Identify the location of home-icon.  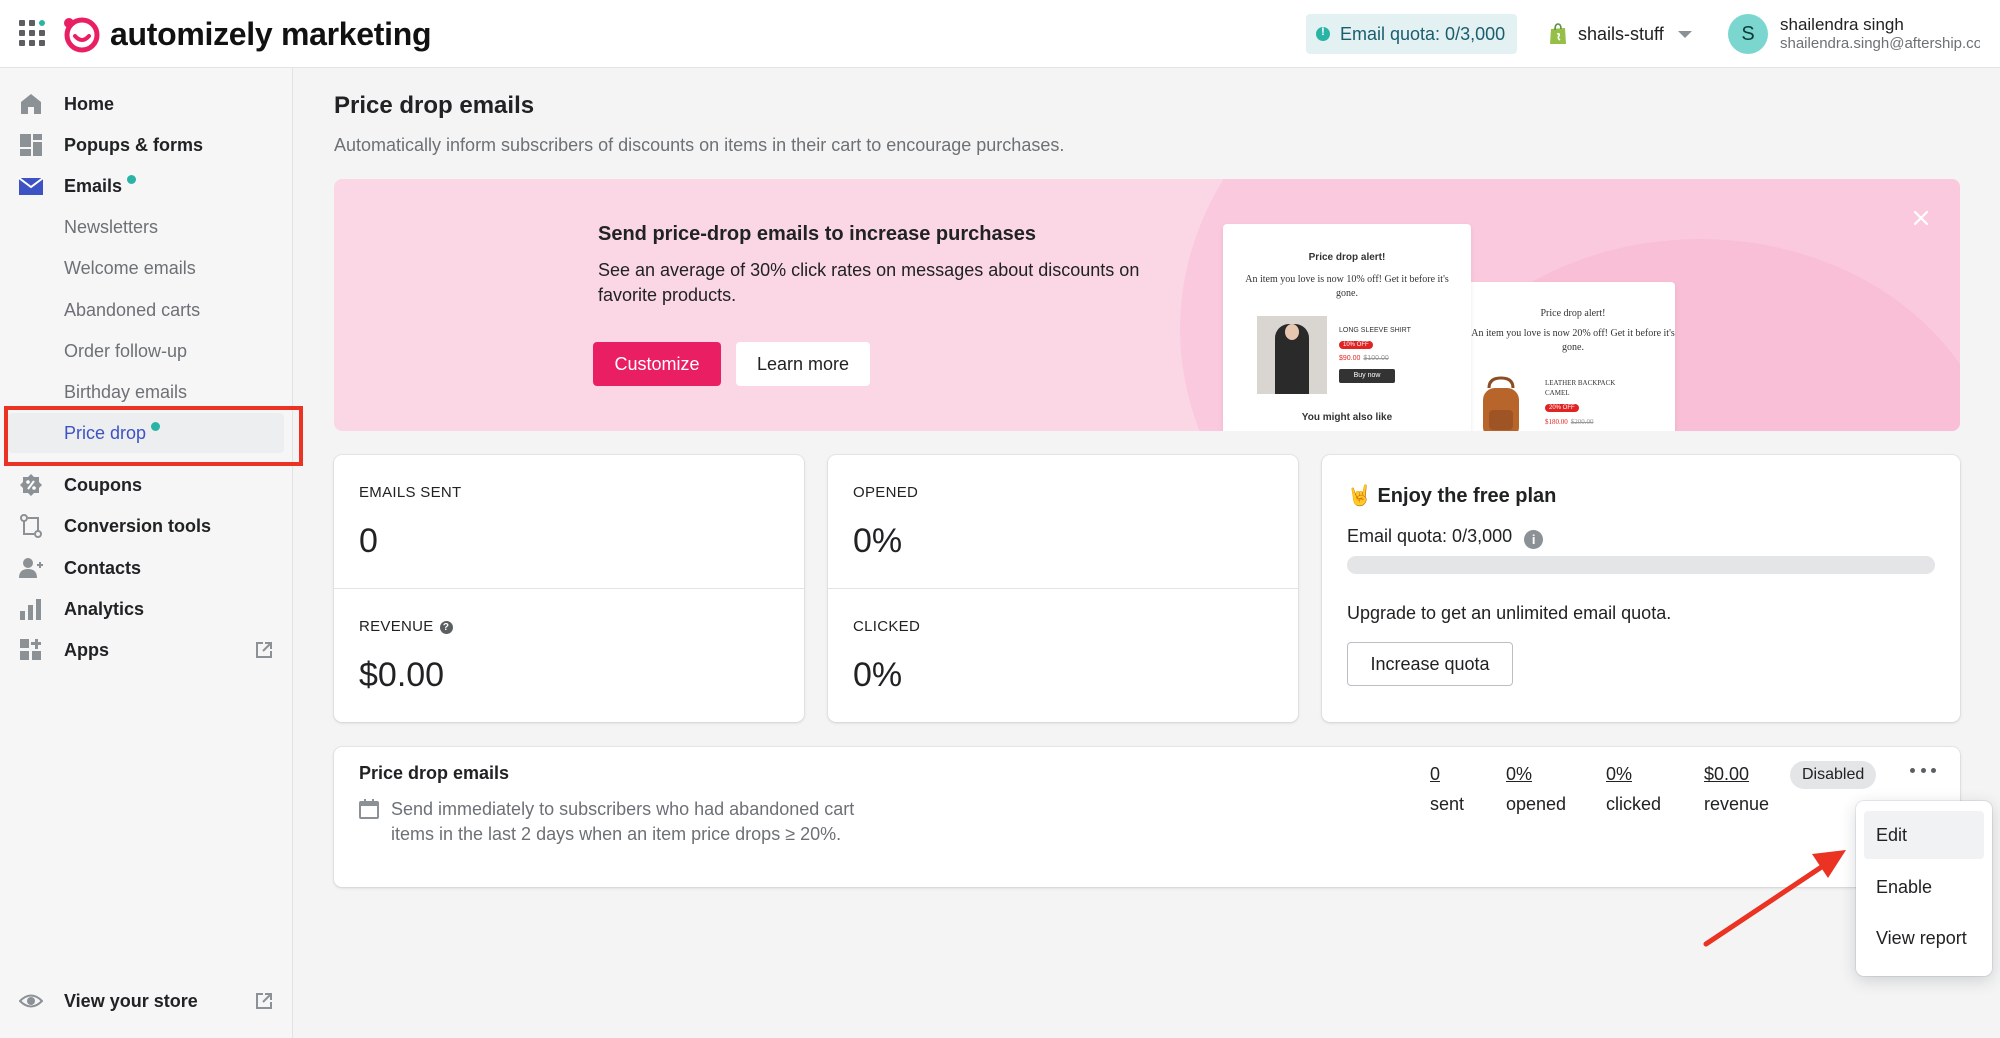
(31, 104).